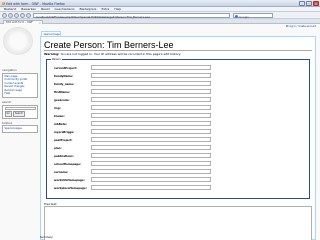  What do you see at coordinates (16, 15) in the screenshot?
I see `reload-icon` at bounding box center [16, 15].